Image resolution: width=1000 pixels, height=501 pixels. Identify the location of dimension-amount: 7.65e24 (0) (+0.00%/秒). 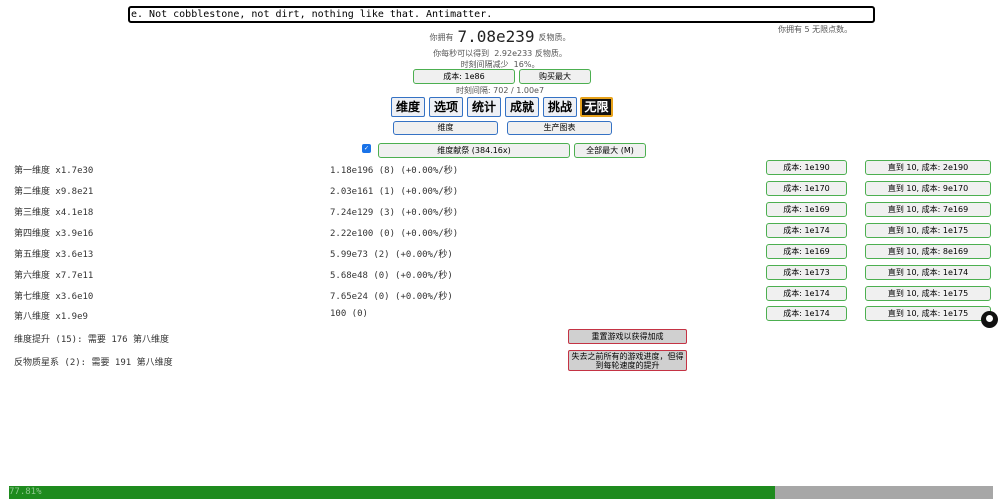
(391, 297).